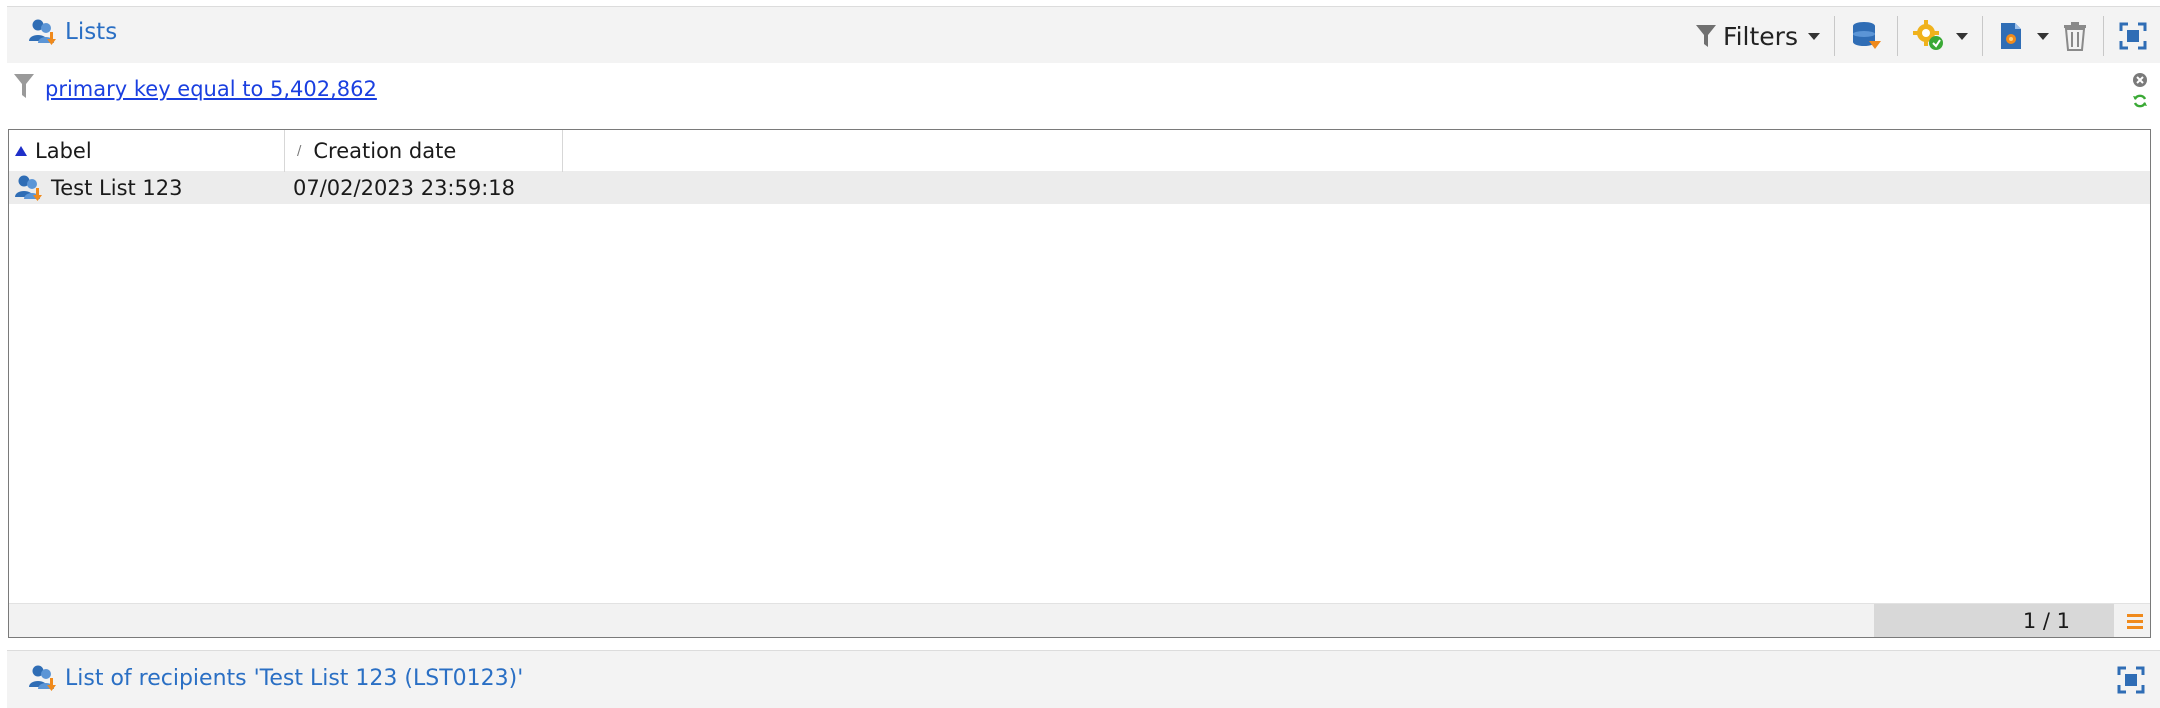 Image resolution: width=2160 pixels, height=708 pixels. Describe the element at coordinates (2011, 36) in the screenshot. I see `new-list-icon` at that location.